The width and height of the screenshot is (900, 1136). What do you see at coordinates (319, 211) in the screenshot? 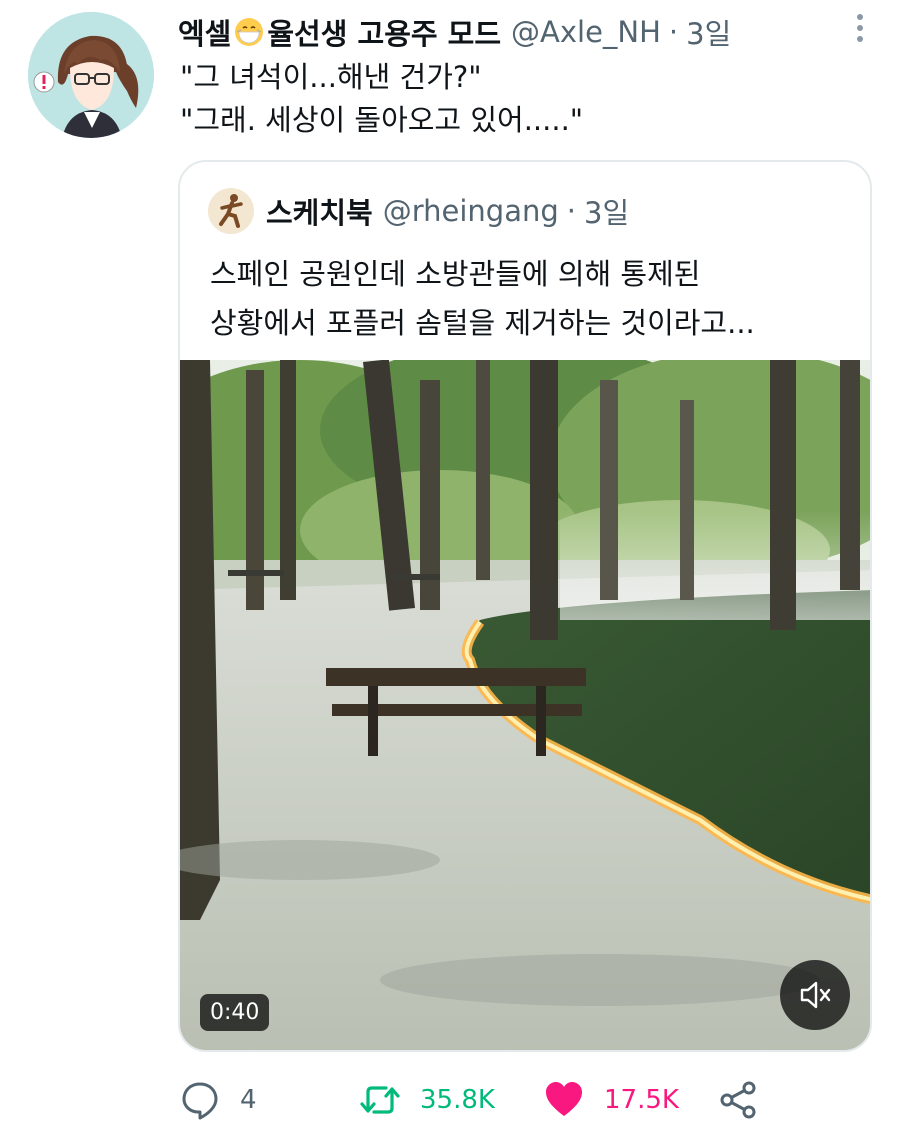
I see `quoted-author-display-name: 스케치북` at bounding box center [319, 211].